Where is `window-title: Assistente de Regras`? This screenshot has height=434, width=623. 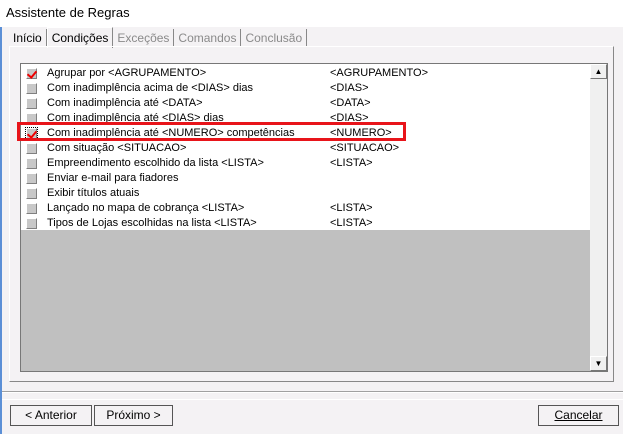 window-title: Assistente de Regras is located at coordinates (68, 12).